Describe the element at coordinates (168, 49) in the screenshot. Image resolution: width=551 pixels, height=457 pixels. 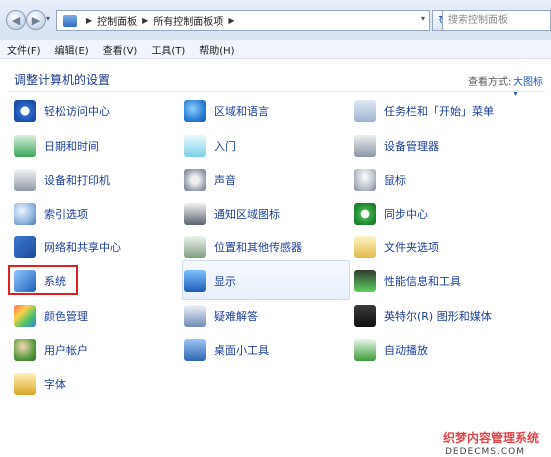
I see `menu-tools: 工具(T)` at that location.